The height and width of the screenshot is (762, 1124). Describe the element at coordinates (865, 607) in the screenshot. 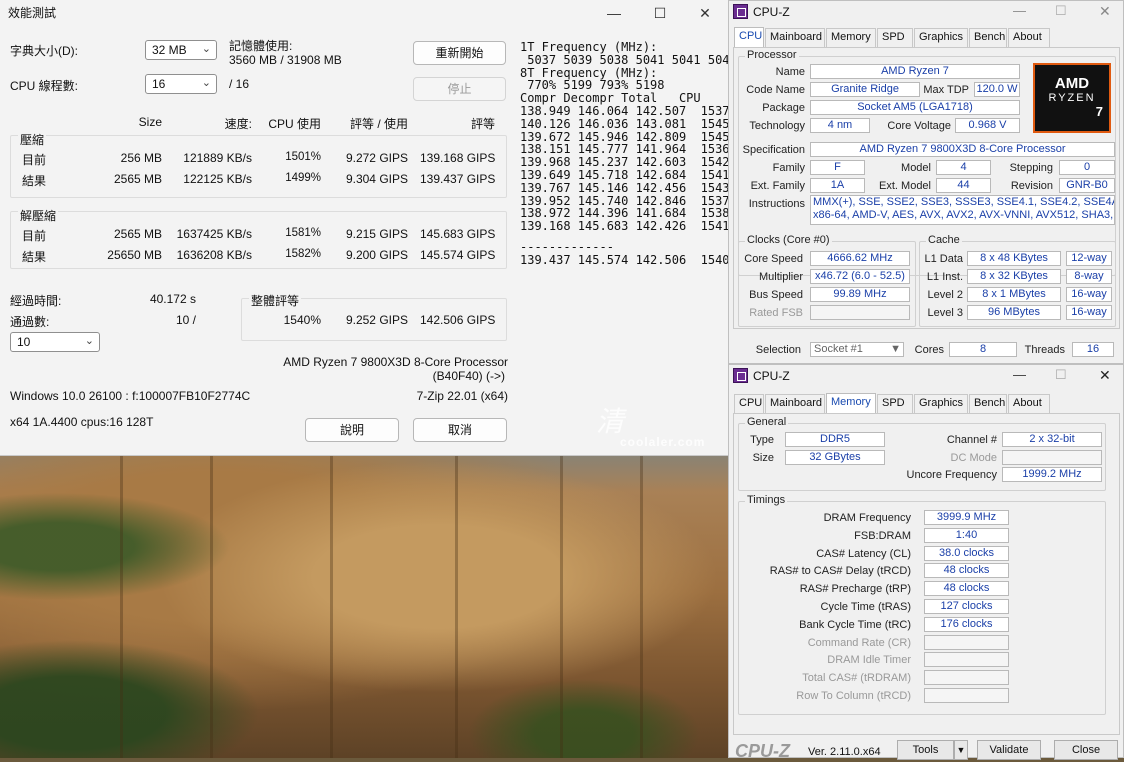

I see `timing-label: Cycle Time (tRAS)` at that location.